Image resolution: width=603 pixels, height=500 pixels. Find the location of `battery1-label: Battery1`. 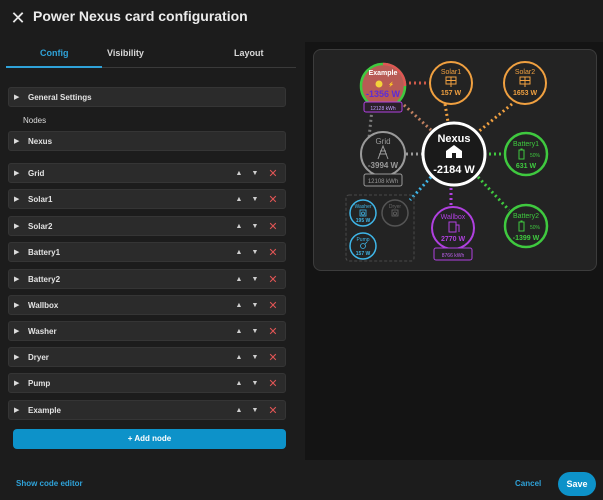

battery1-label: Battery1 is located at coordinates (526, 144).